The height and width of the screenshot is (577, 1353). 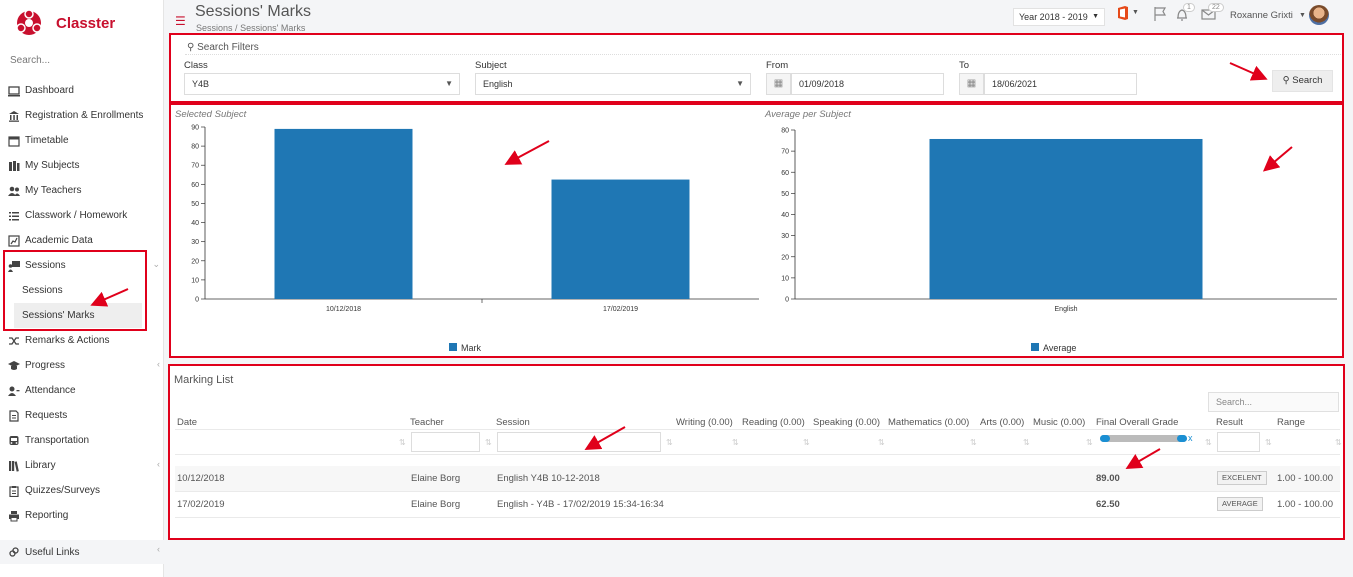 I want to click on sidebar-item-label: My Subjects, so click(x=52, y=165).